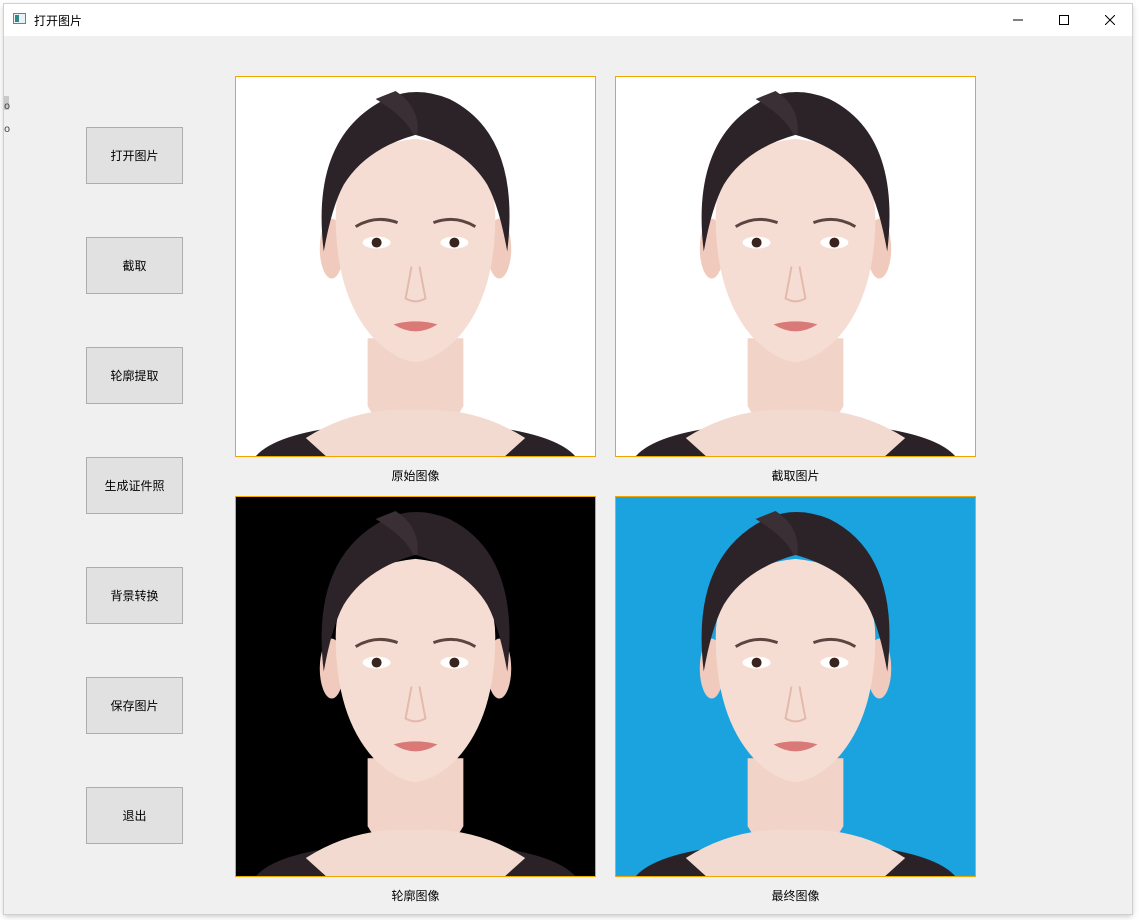 This screenshot has height=920, width=1139. I want to click on portrait-contour, so click(415, 686).